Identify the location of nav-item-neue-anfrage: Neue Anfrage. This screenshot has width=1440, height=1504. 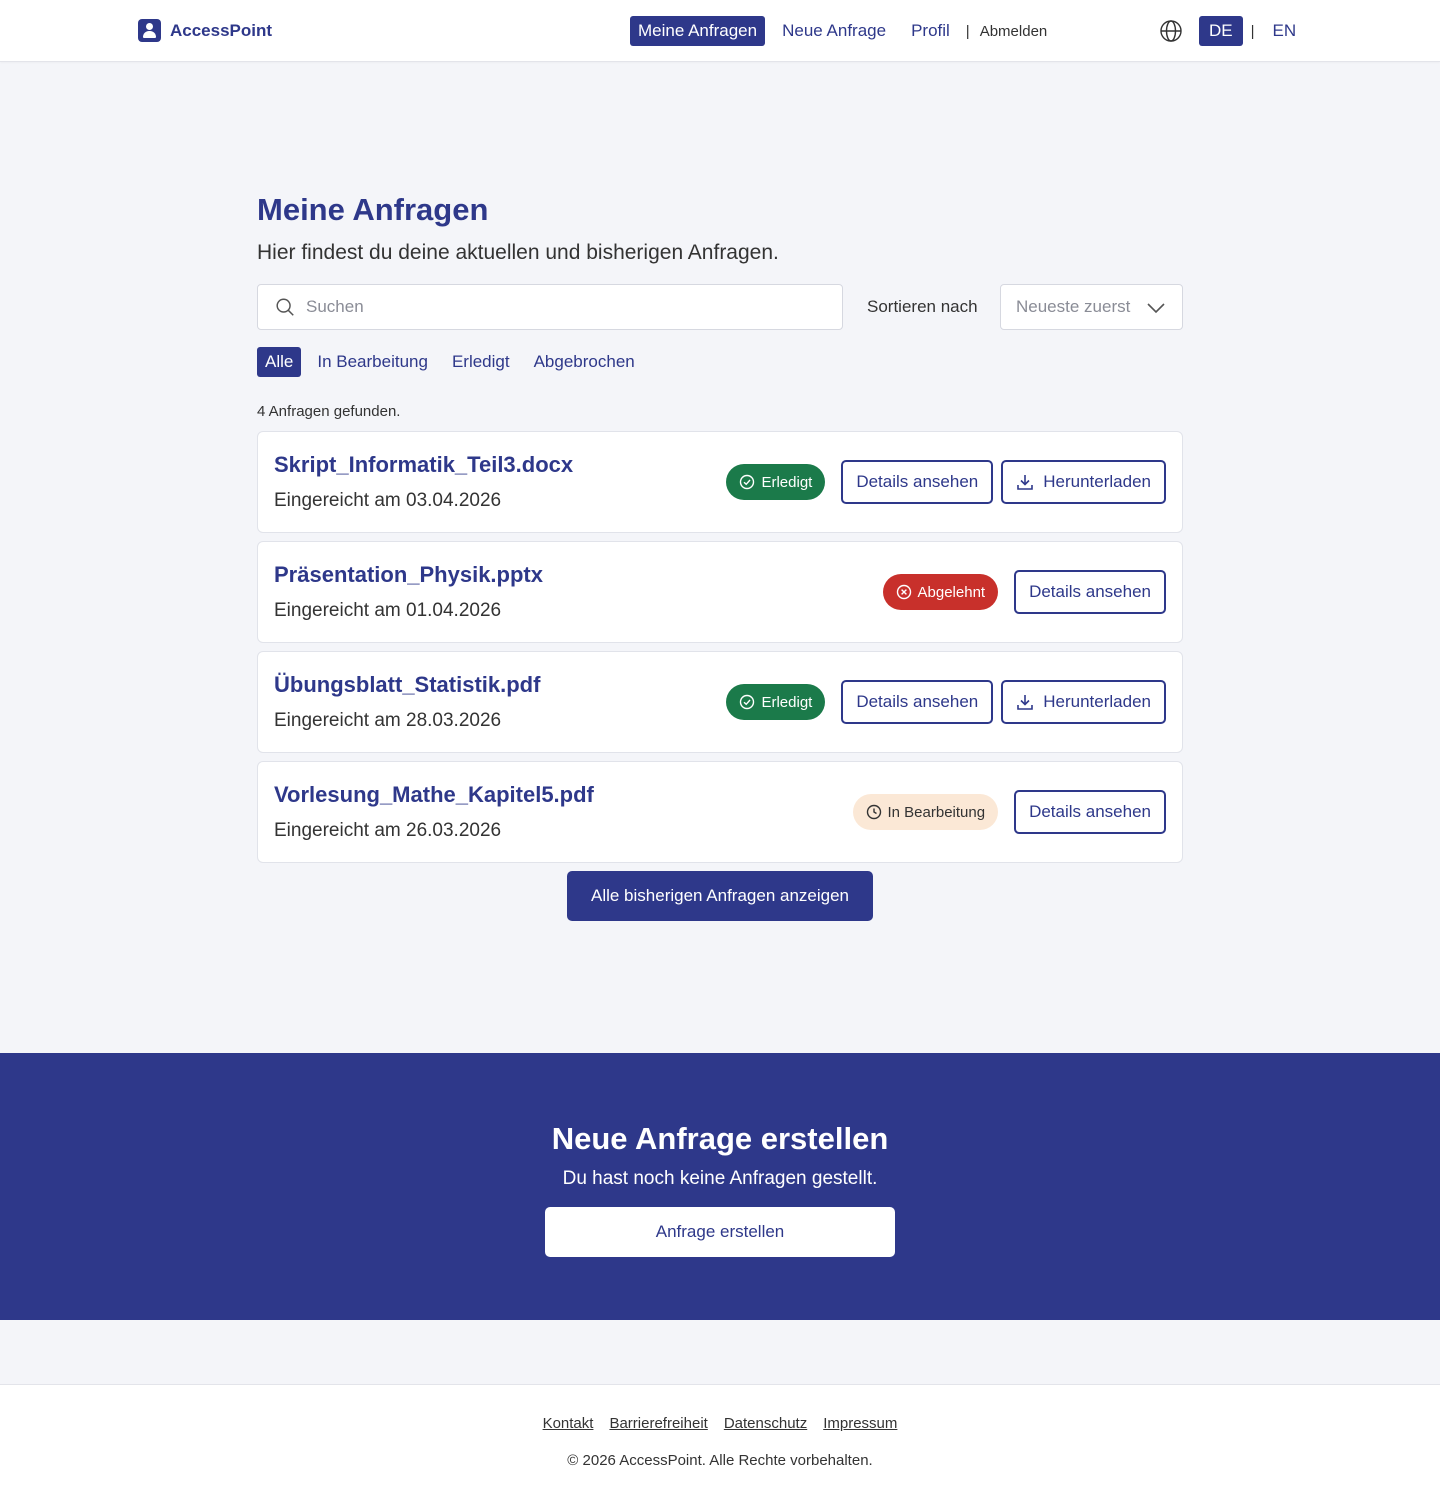
(834, 31).